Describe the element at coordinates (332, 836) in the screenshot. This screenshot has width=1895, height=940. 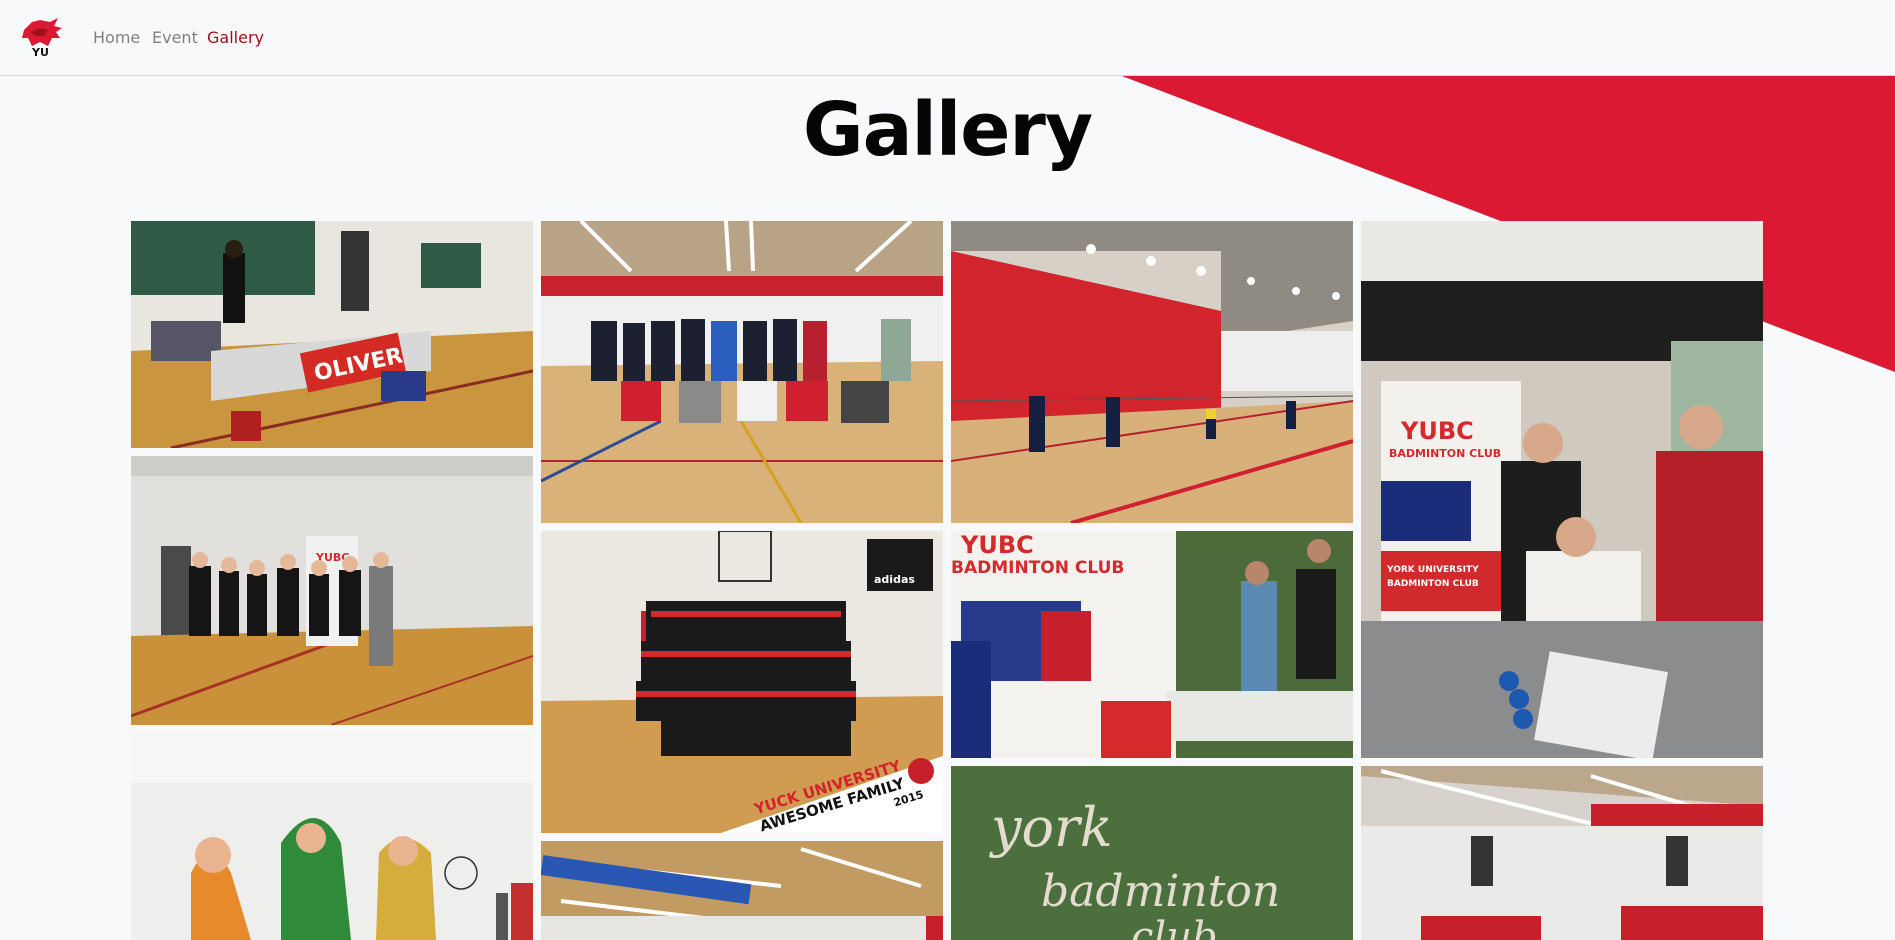
I see `gallery-photo-costumes` at that location.